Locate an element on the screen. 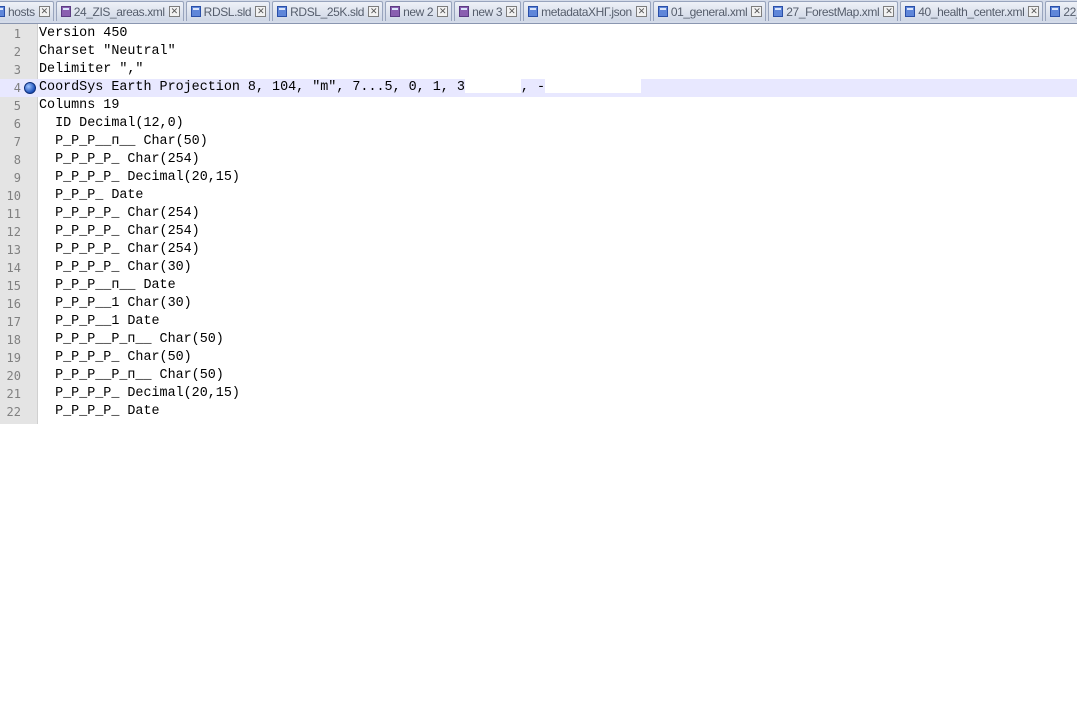 This screenshot has height=706, width=1077. file-tab: metadataXHГ.json ✕ is located at coordinates (587, 11).